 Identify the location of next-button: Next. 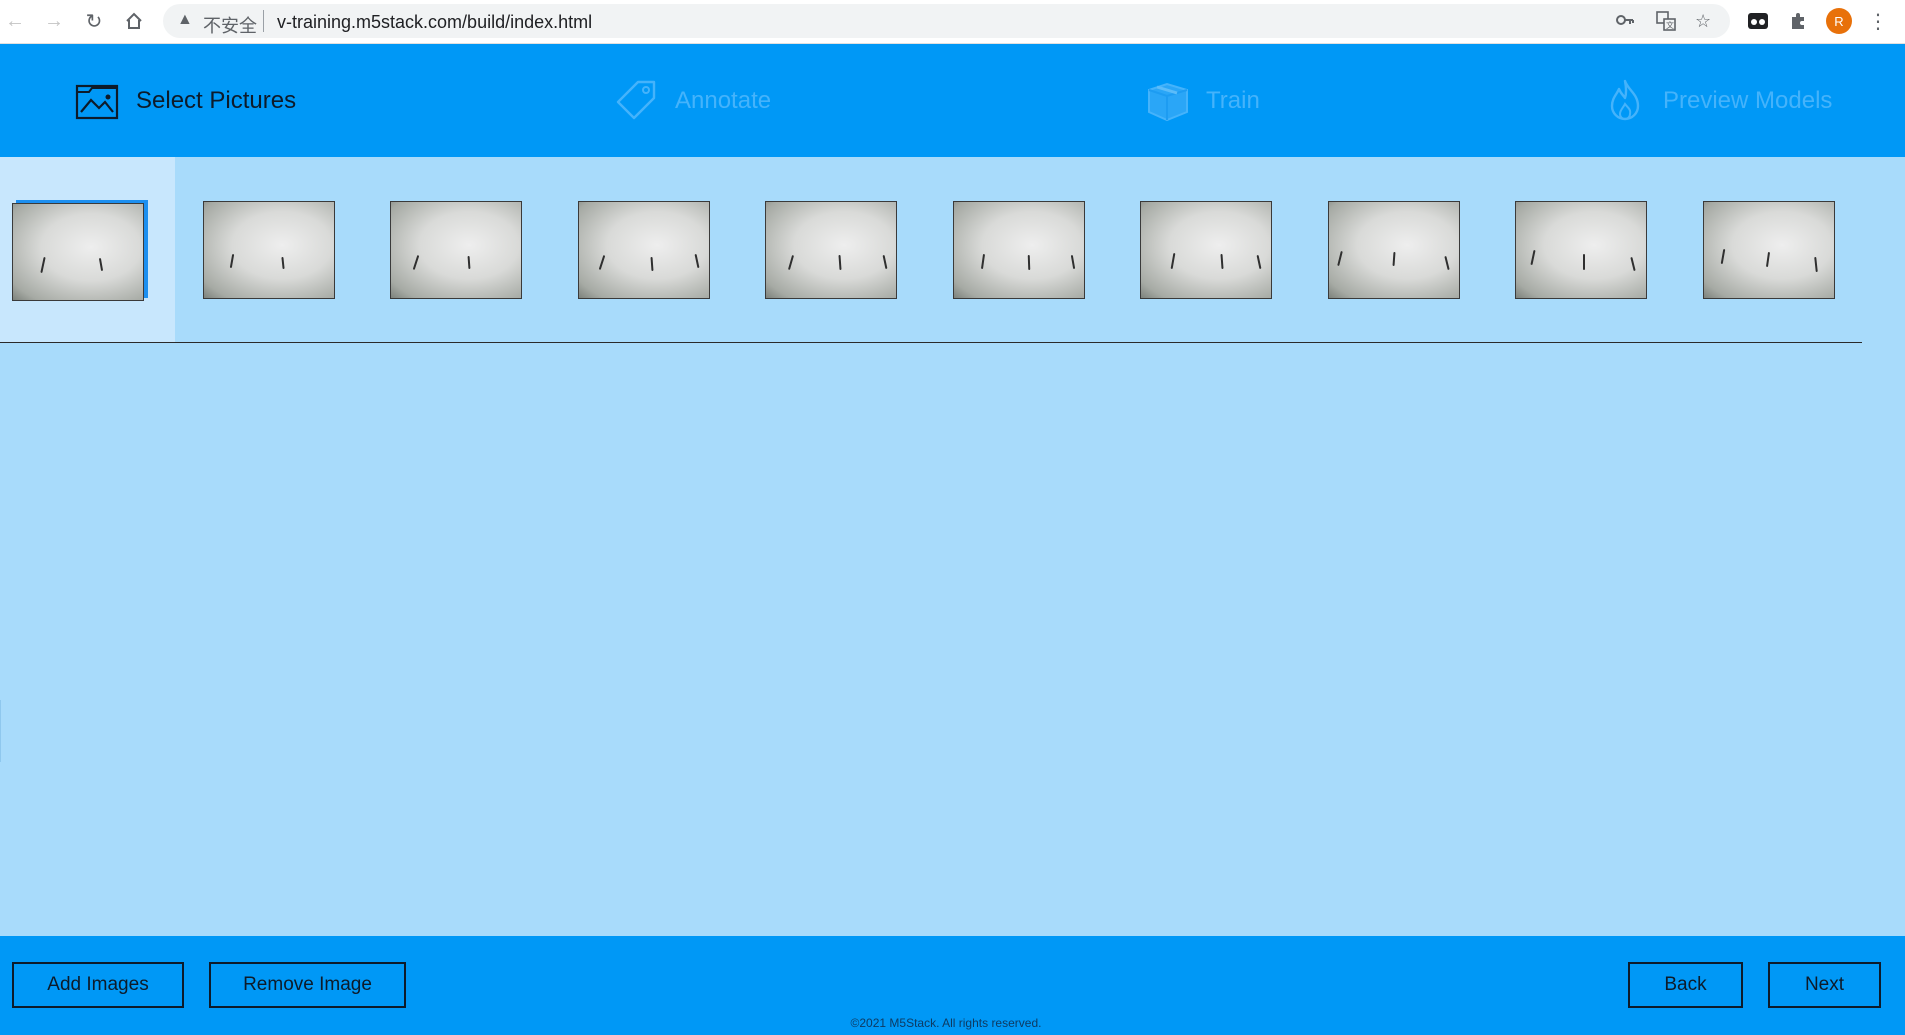
(1824, 985).